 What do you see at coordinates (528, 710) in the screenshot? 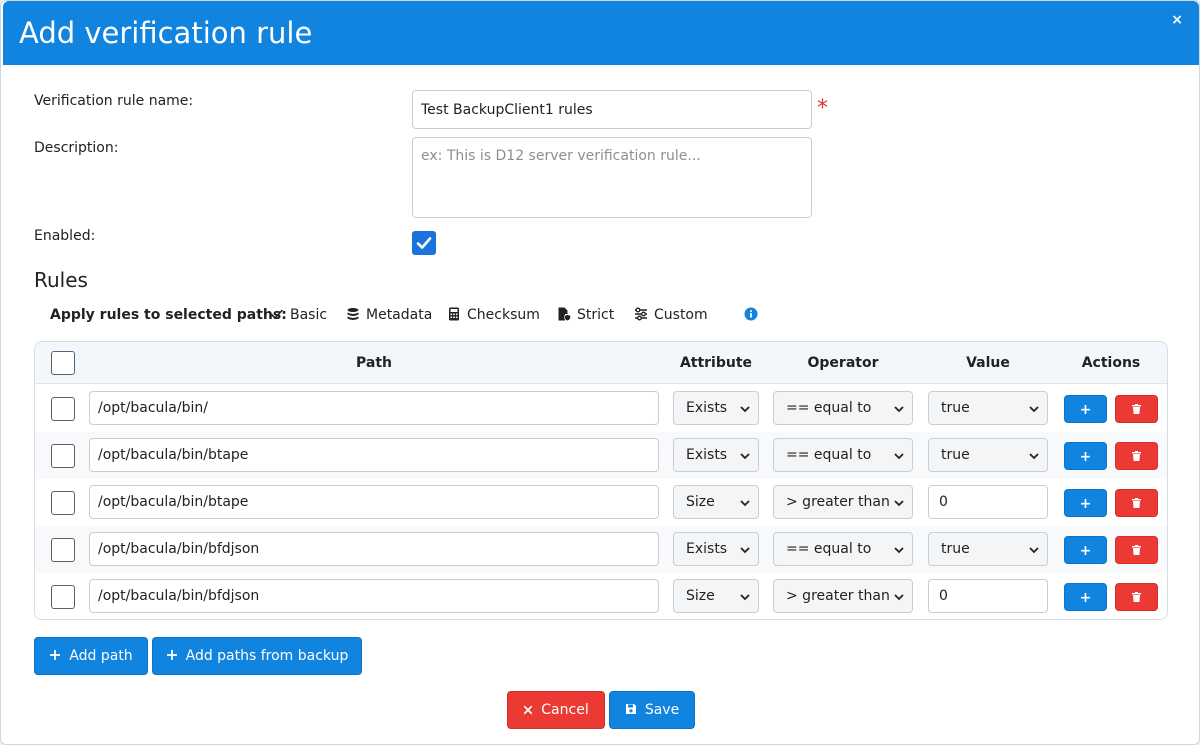
I see `close-icon` at bounding box center [528, 710].